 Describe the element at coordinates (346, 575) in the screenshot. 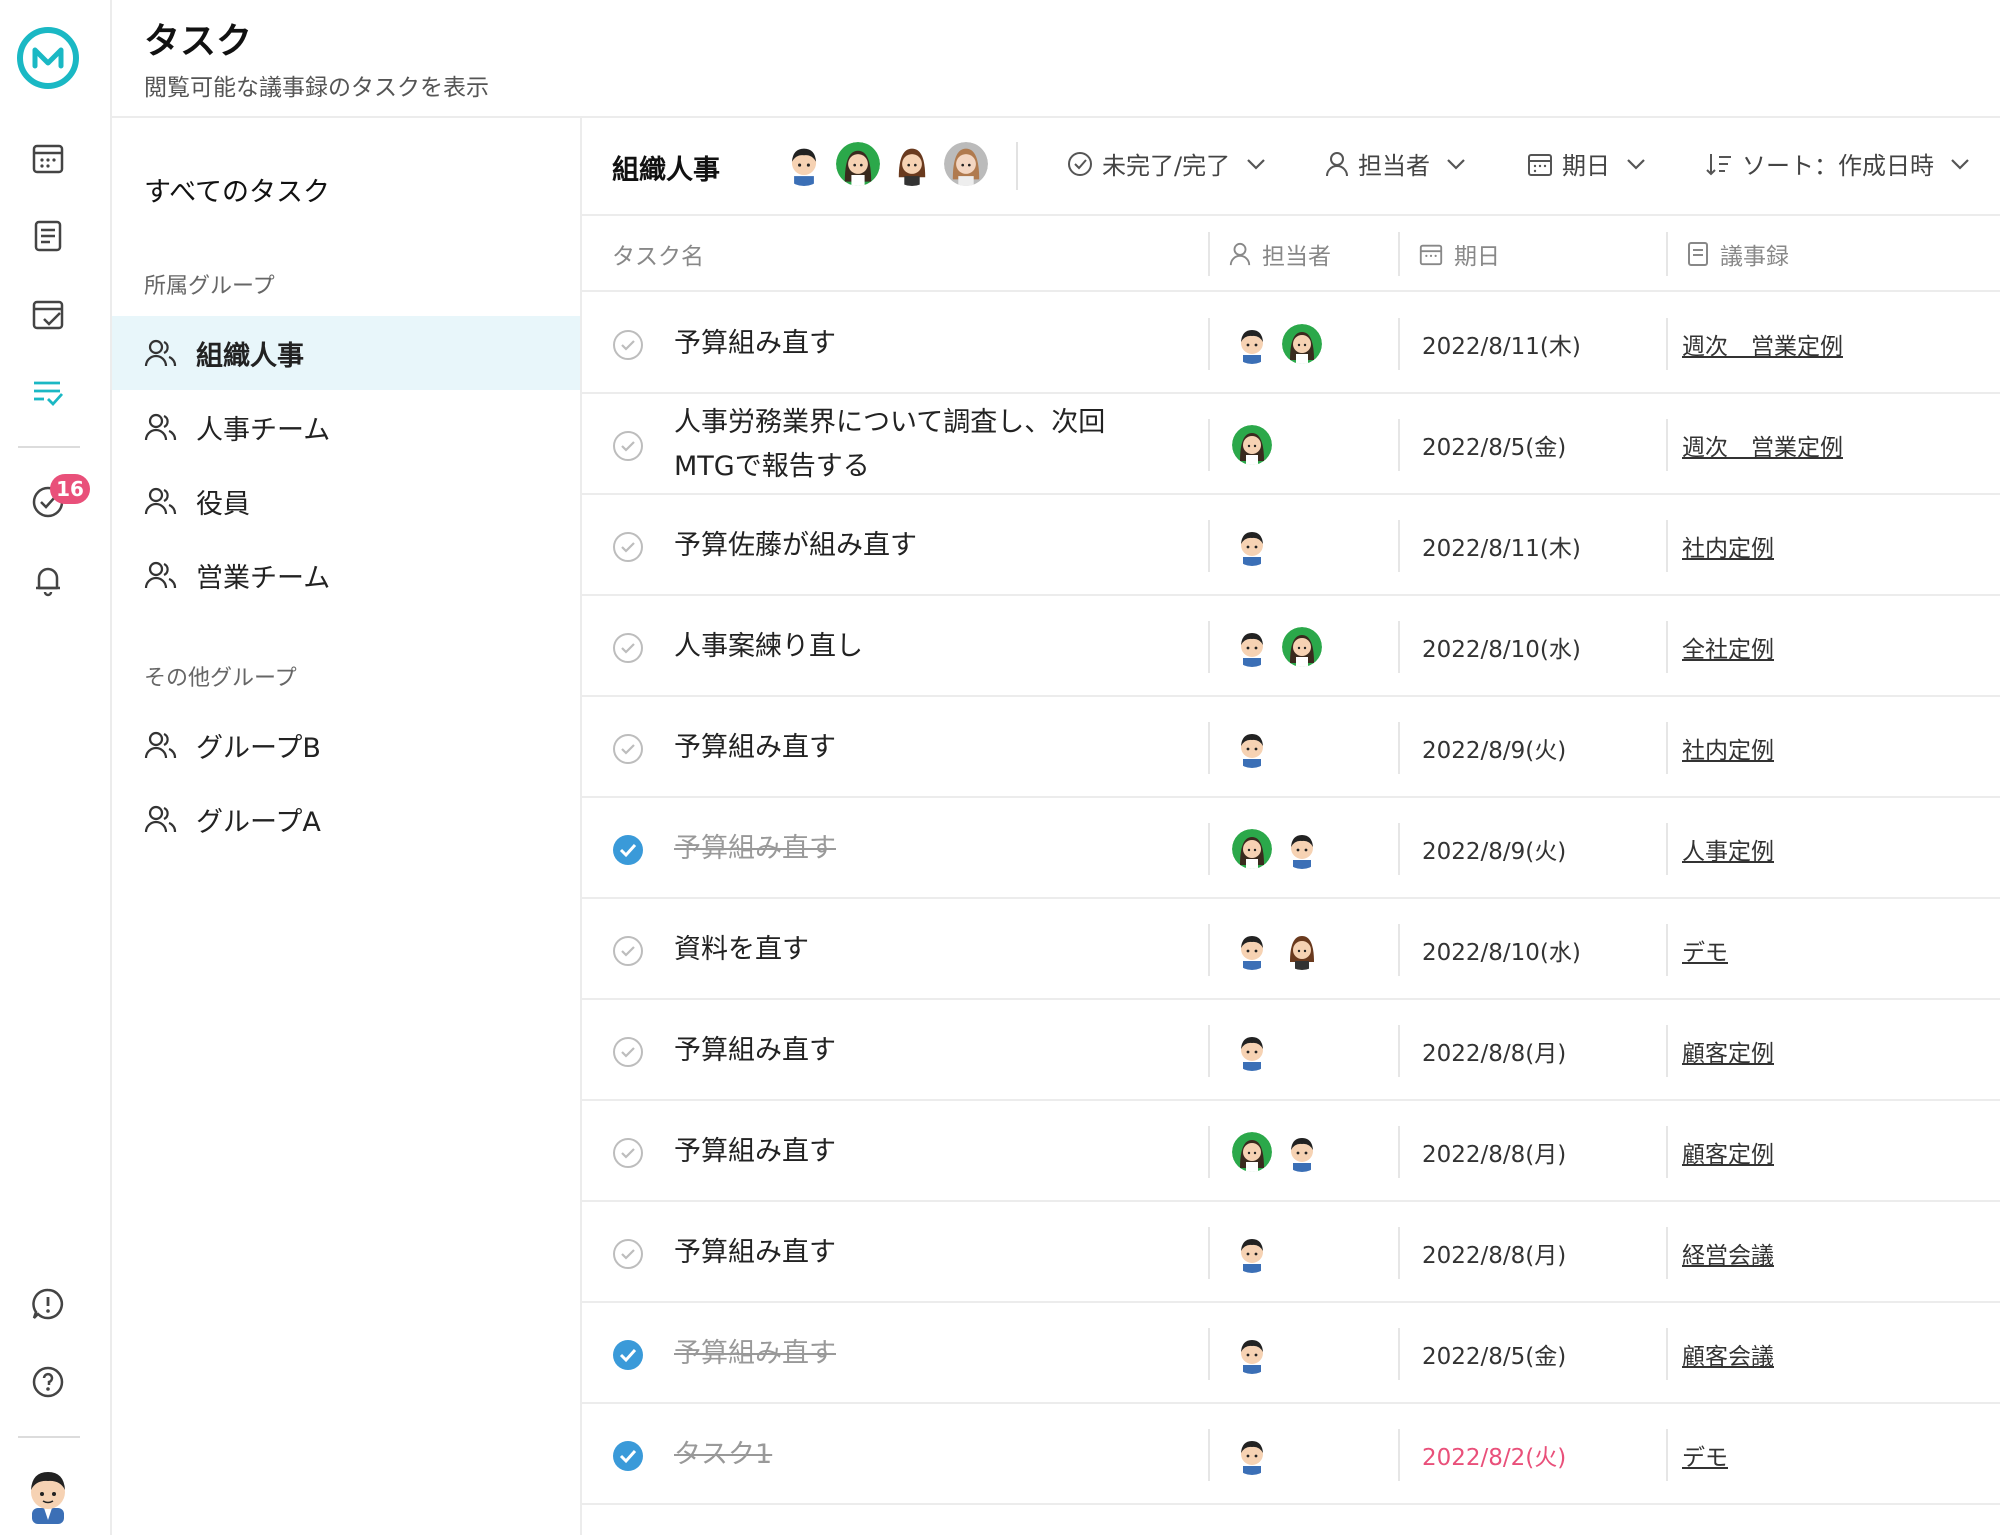

I see `group-item: 営業チーム` at that location.